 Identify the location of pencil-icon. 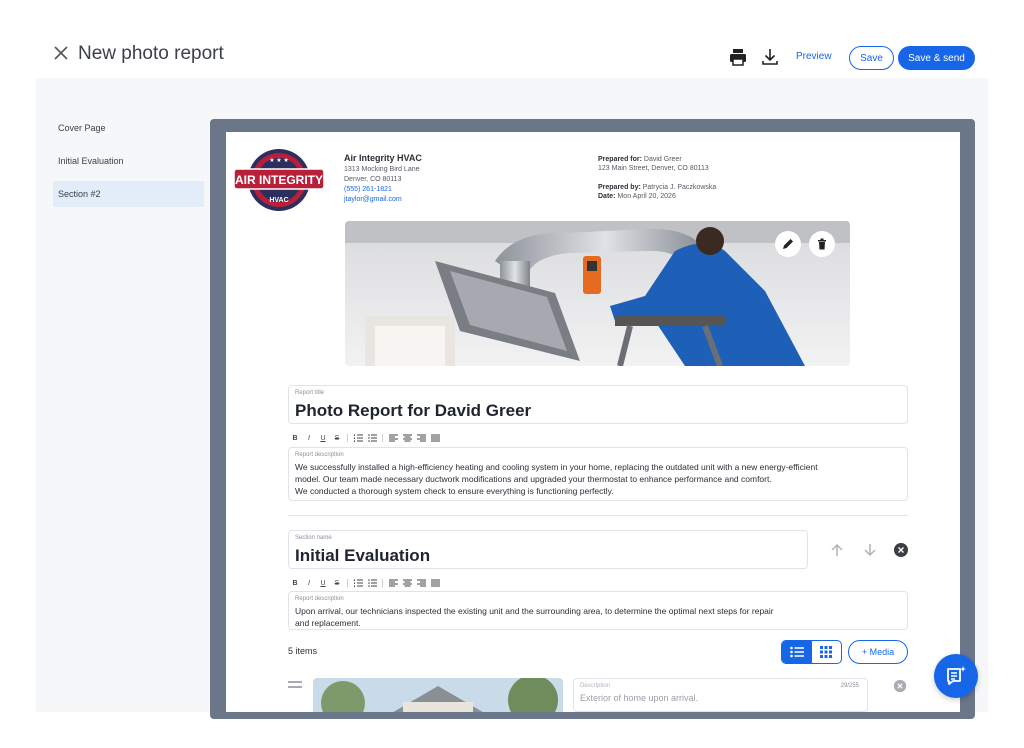
(788, 244).